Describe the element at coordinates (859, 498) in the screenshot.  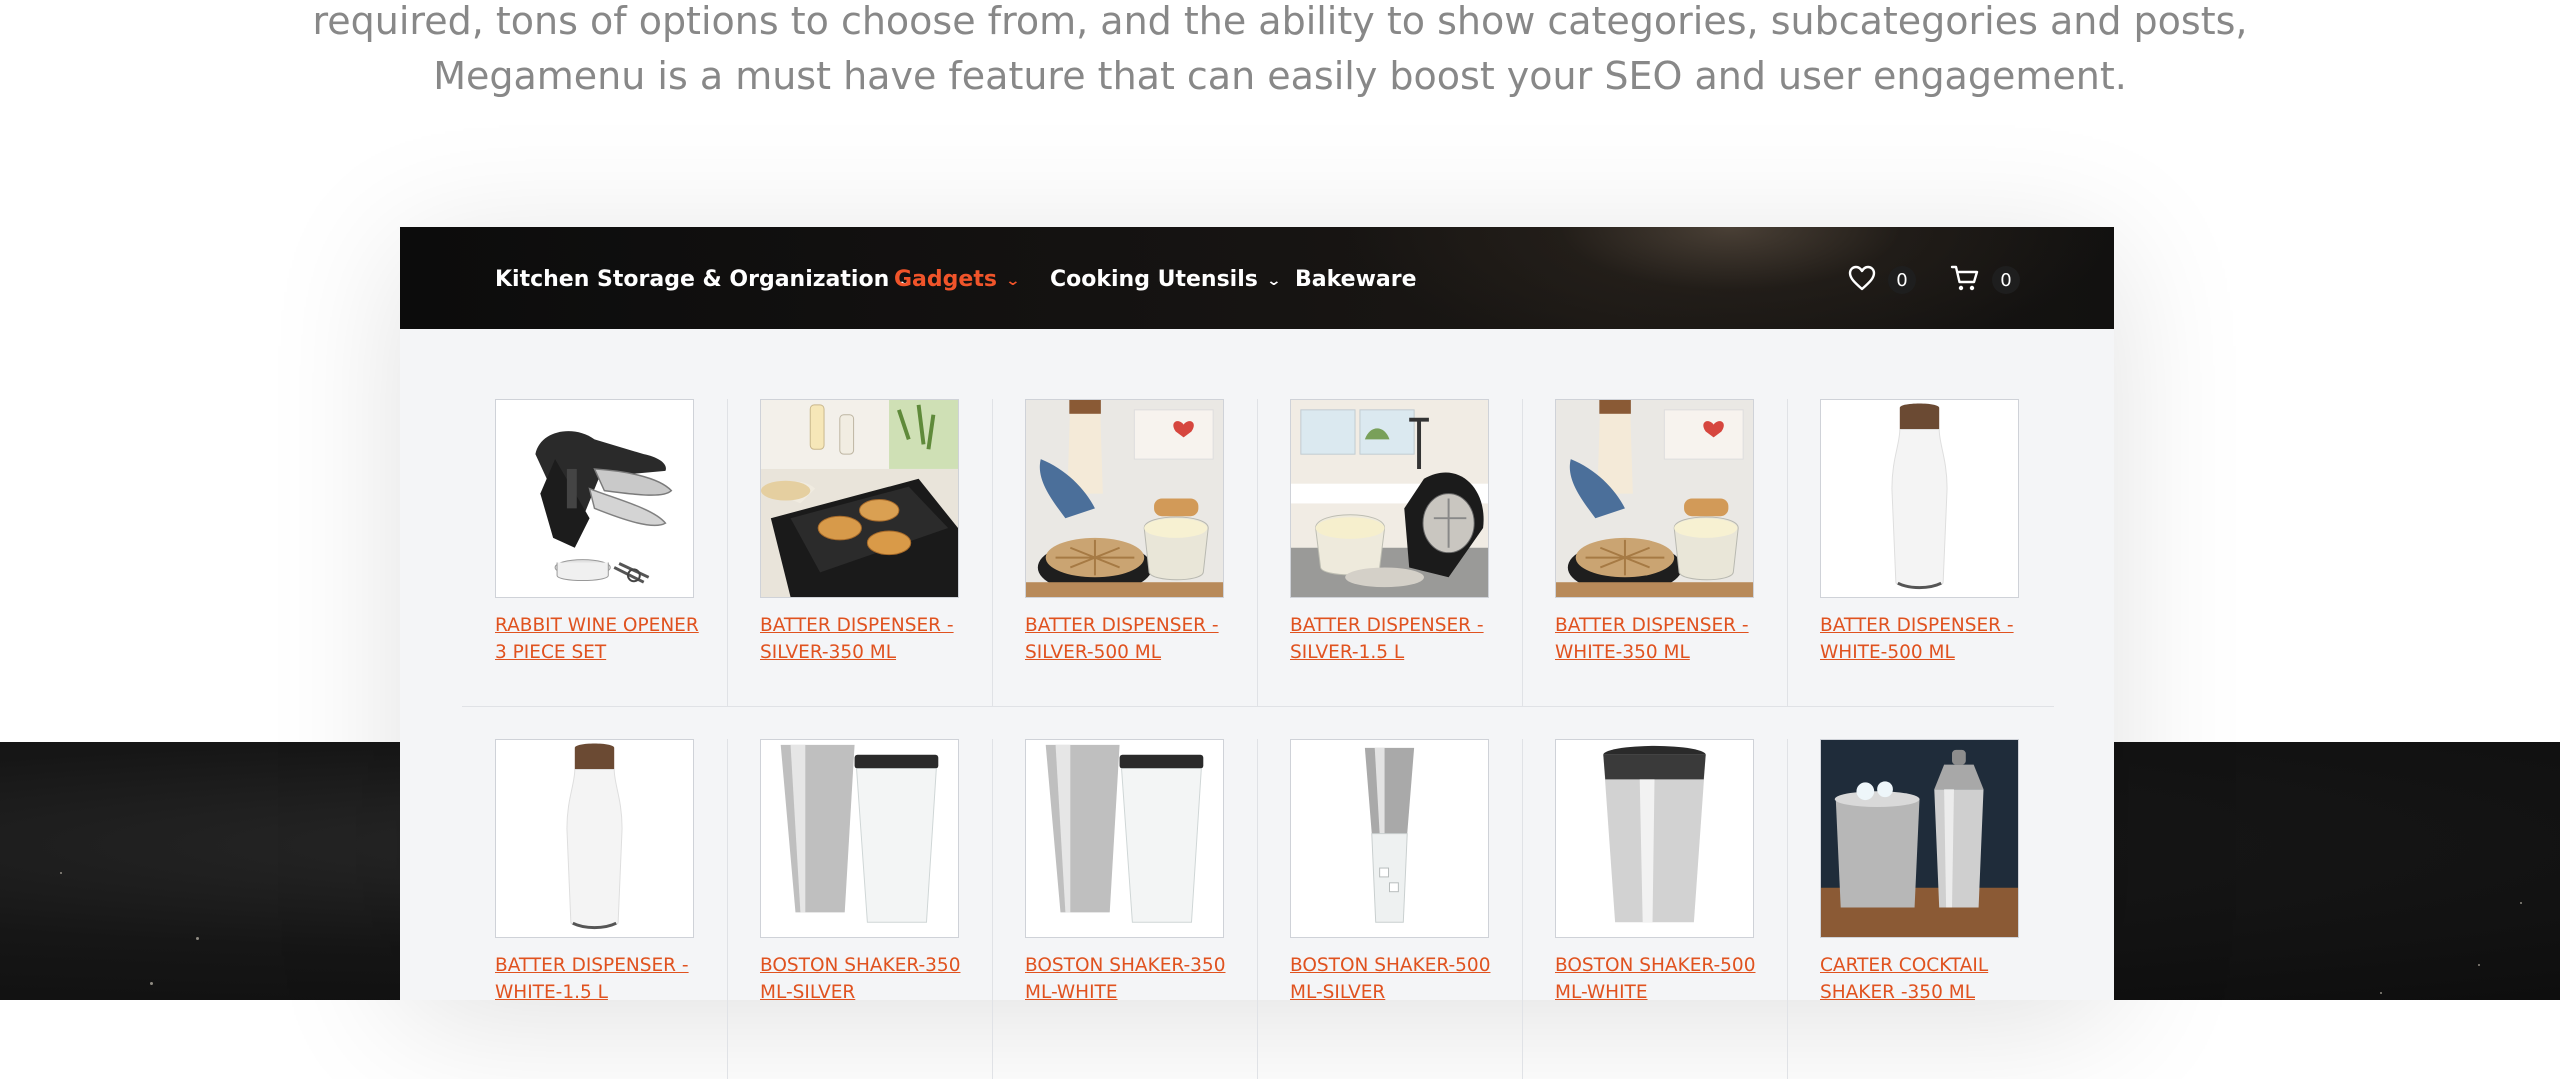
I see `product-image-pancake-griddle` at that location.